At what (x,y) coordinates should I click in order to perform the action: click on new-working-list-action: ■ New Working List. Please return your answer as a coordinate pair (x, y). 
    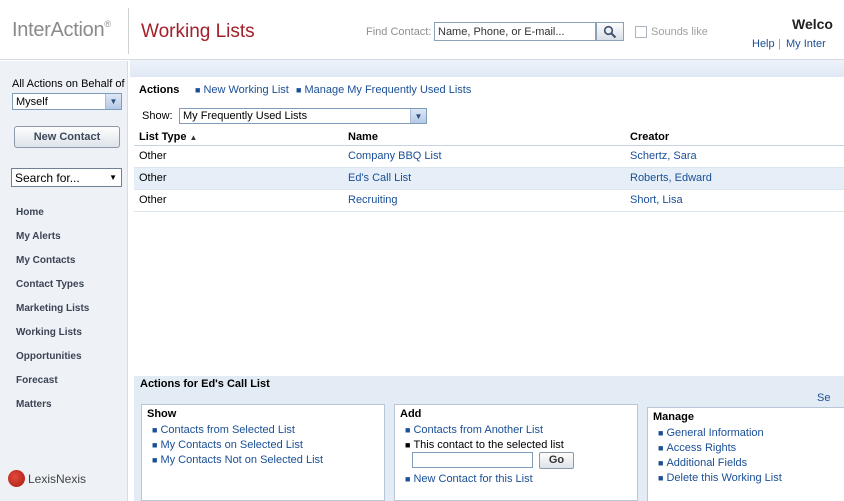
    Looking at the image, I should click on (242, 90).